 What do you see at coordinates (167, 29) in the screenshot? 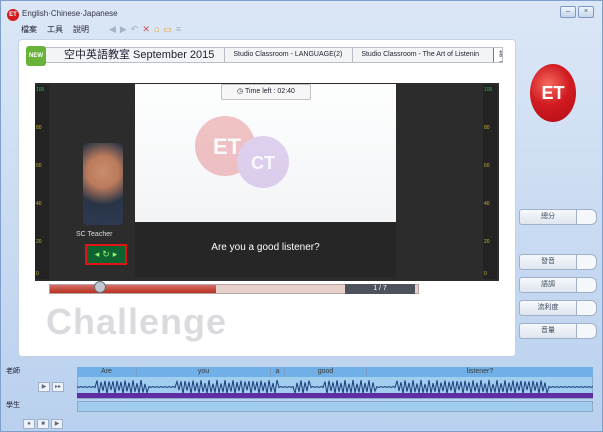
I see `folder-icon: ▭` at bounding box center [167, 29].